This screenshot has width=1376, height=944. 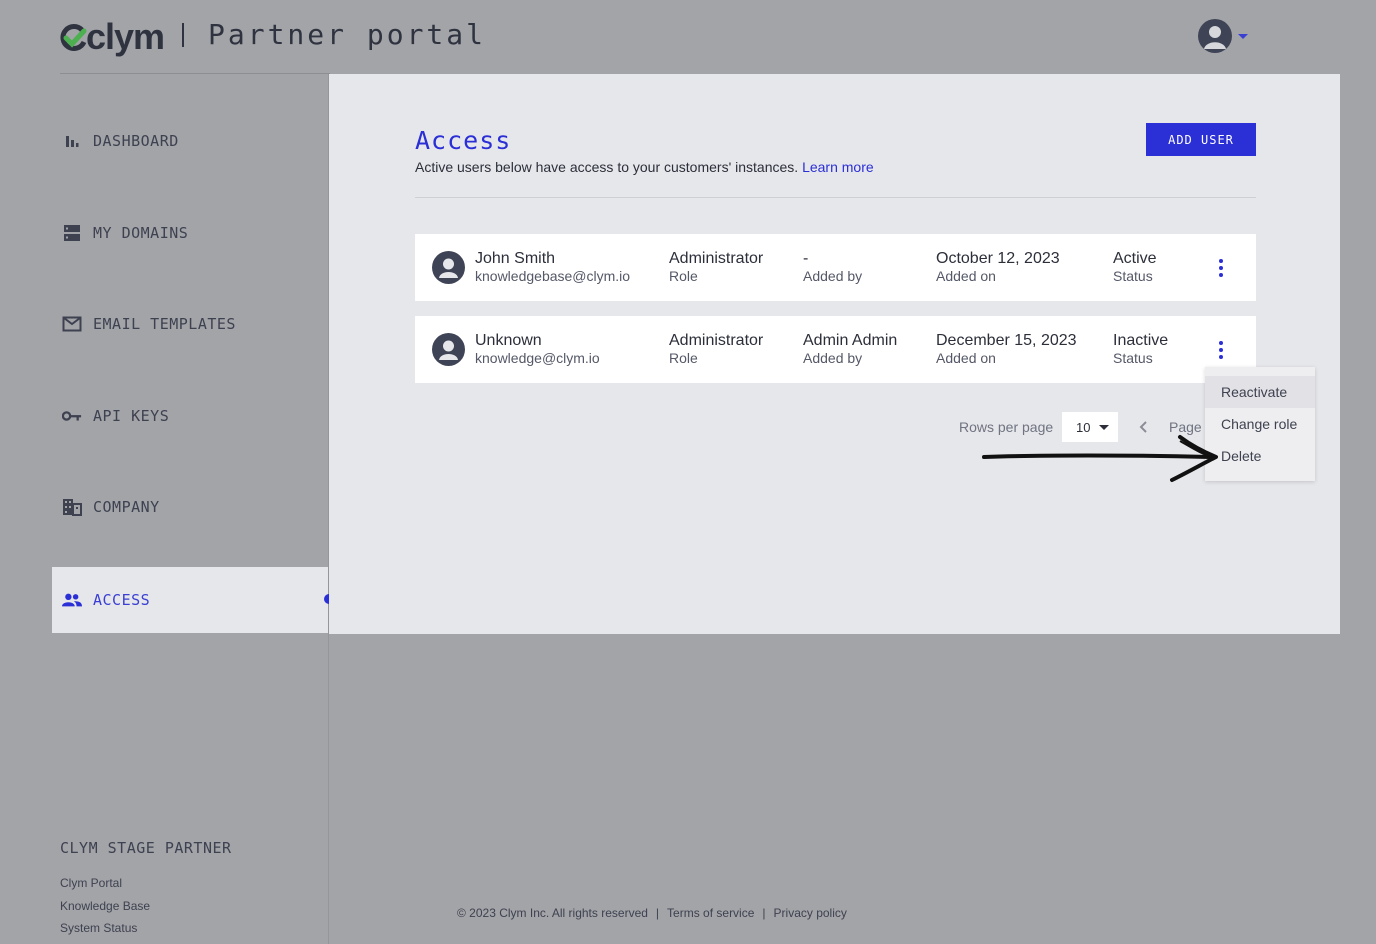 What do you see at coordinates (463, 140) in the screenshot?
I see `page-title: Access` at bounding box center [463, 140].